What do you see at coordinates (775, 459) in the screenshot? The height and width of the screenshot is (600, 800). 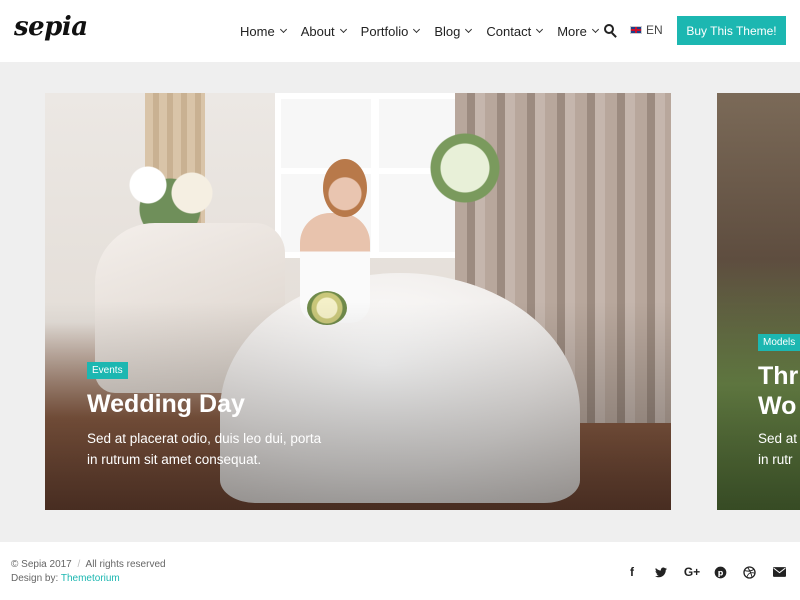 I see `slide-excerpt-line: in rutr` at bounding box center [775, 459].